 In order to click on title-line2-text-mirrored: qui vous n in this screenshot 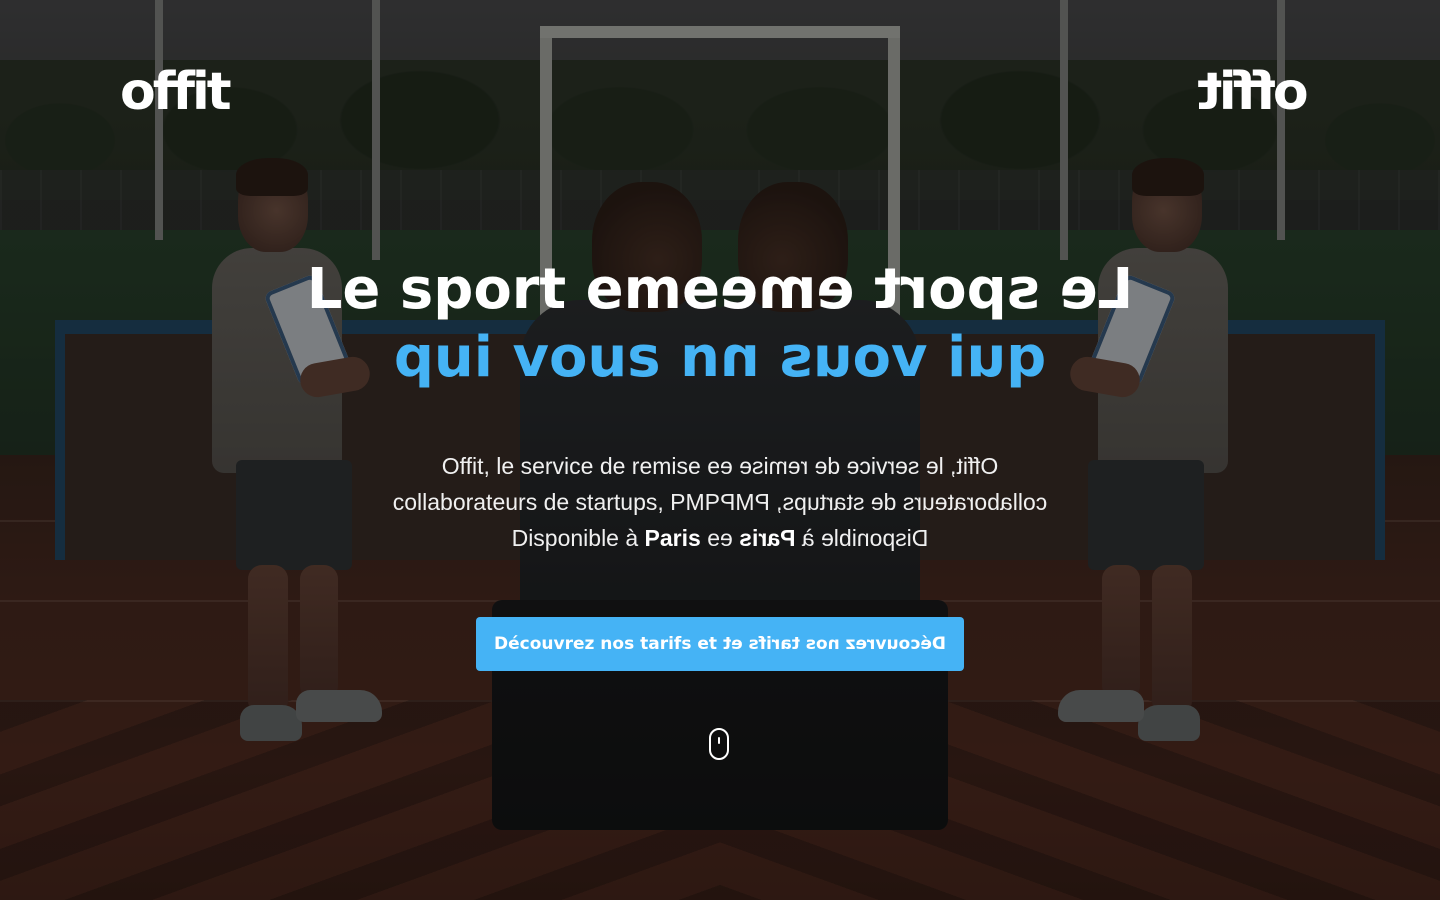, I will do `click(883, 357)`.